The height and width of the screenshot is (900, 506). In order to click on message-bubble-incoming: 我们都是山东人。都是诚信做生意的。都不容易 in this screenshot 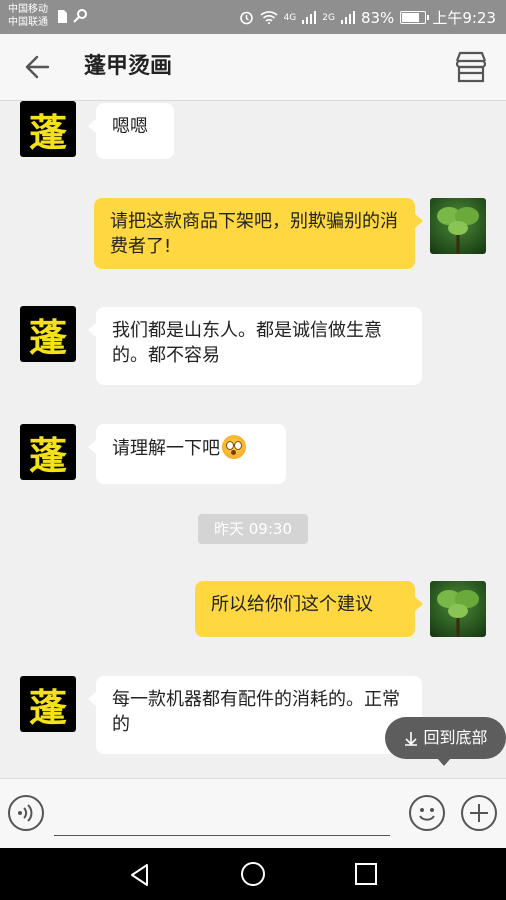, I will do `click(255, 346)`.